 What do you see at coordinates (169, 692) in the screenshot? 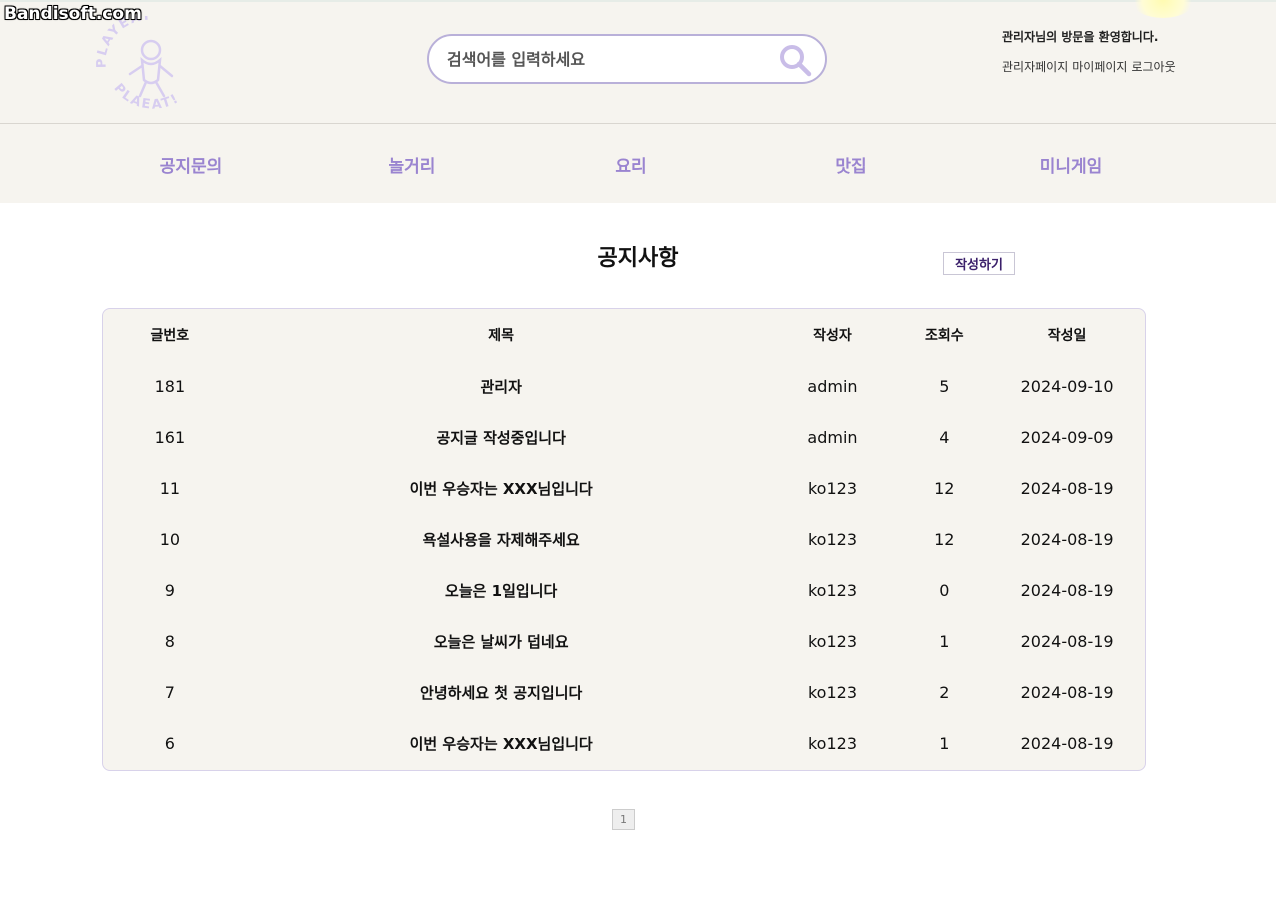
I see `post-number: 7` at bounding box center [169, 692].